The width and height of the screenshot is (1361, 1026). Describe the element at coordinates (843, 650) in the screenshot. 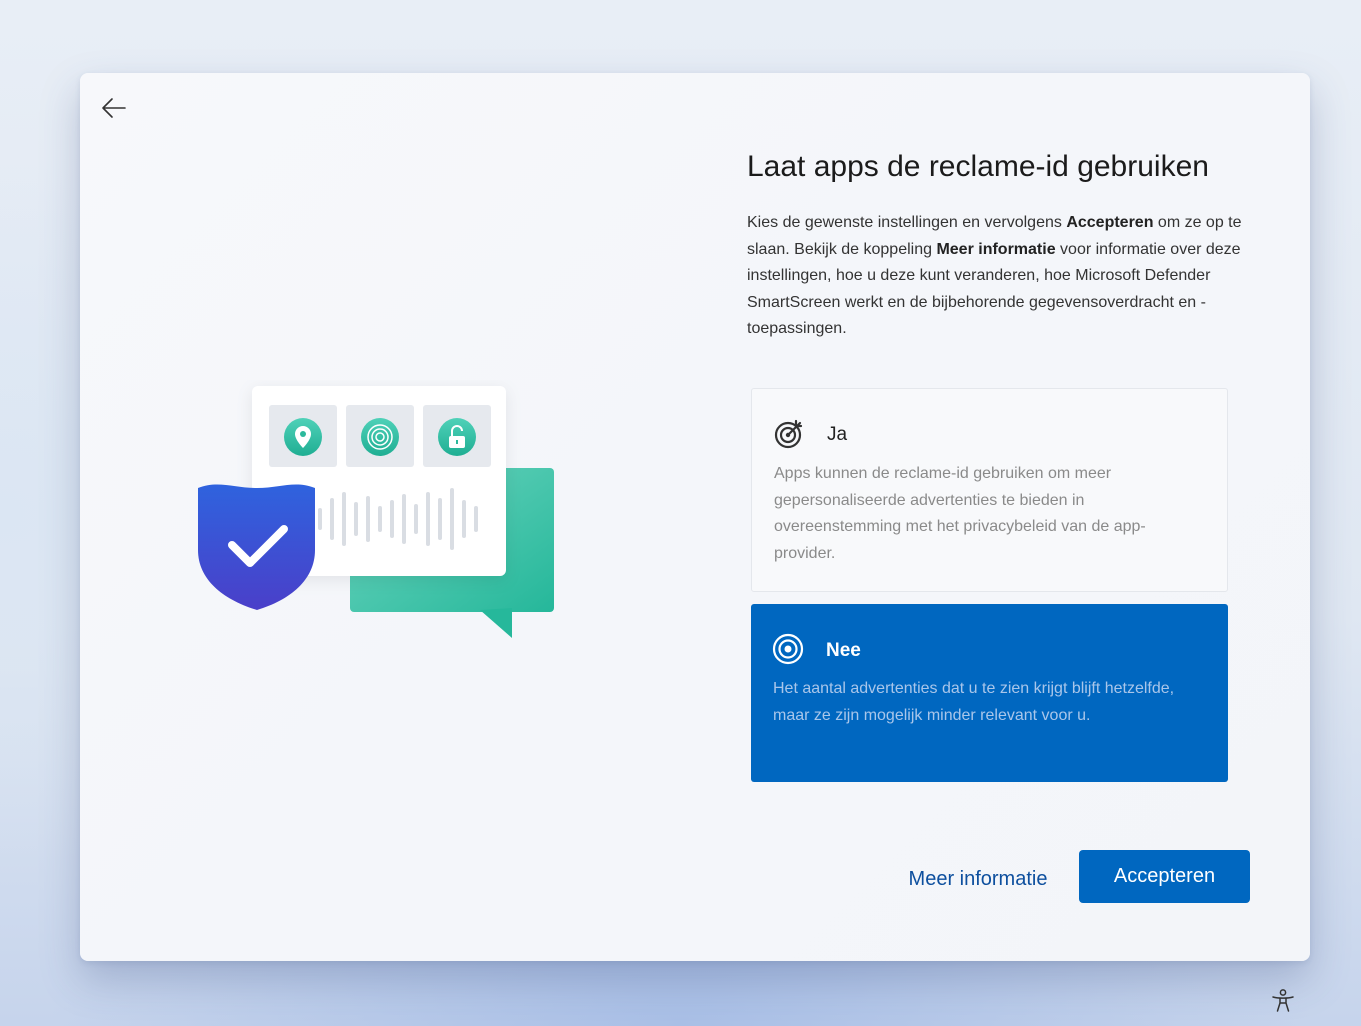

I see `option-nee-label: Nee` at that location.